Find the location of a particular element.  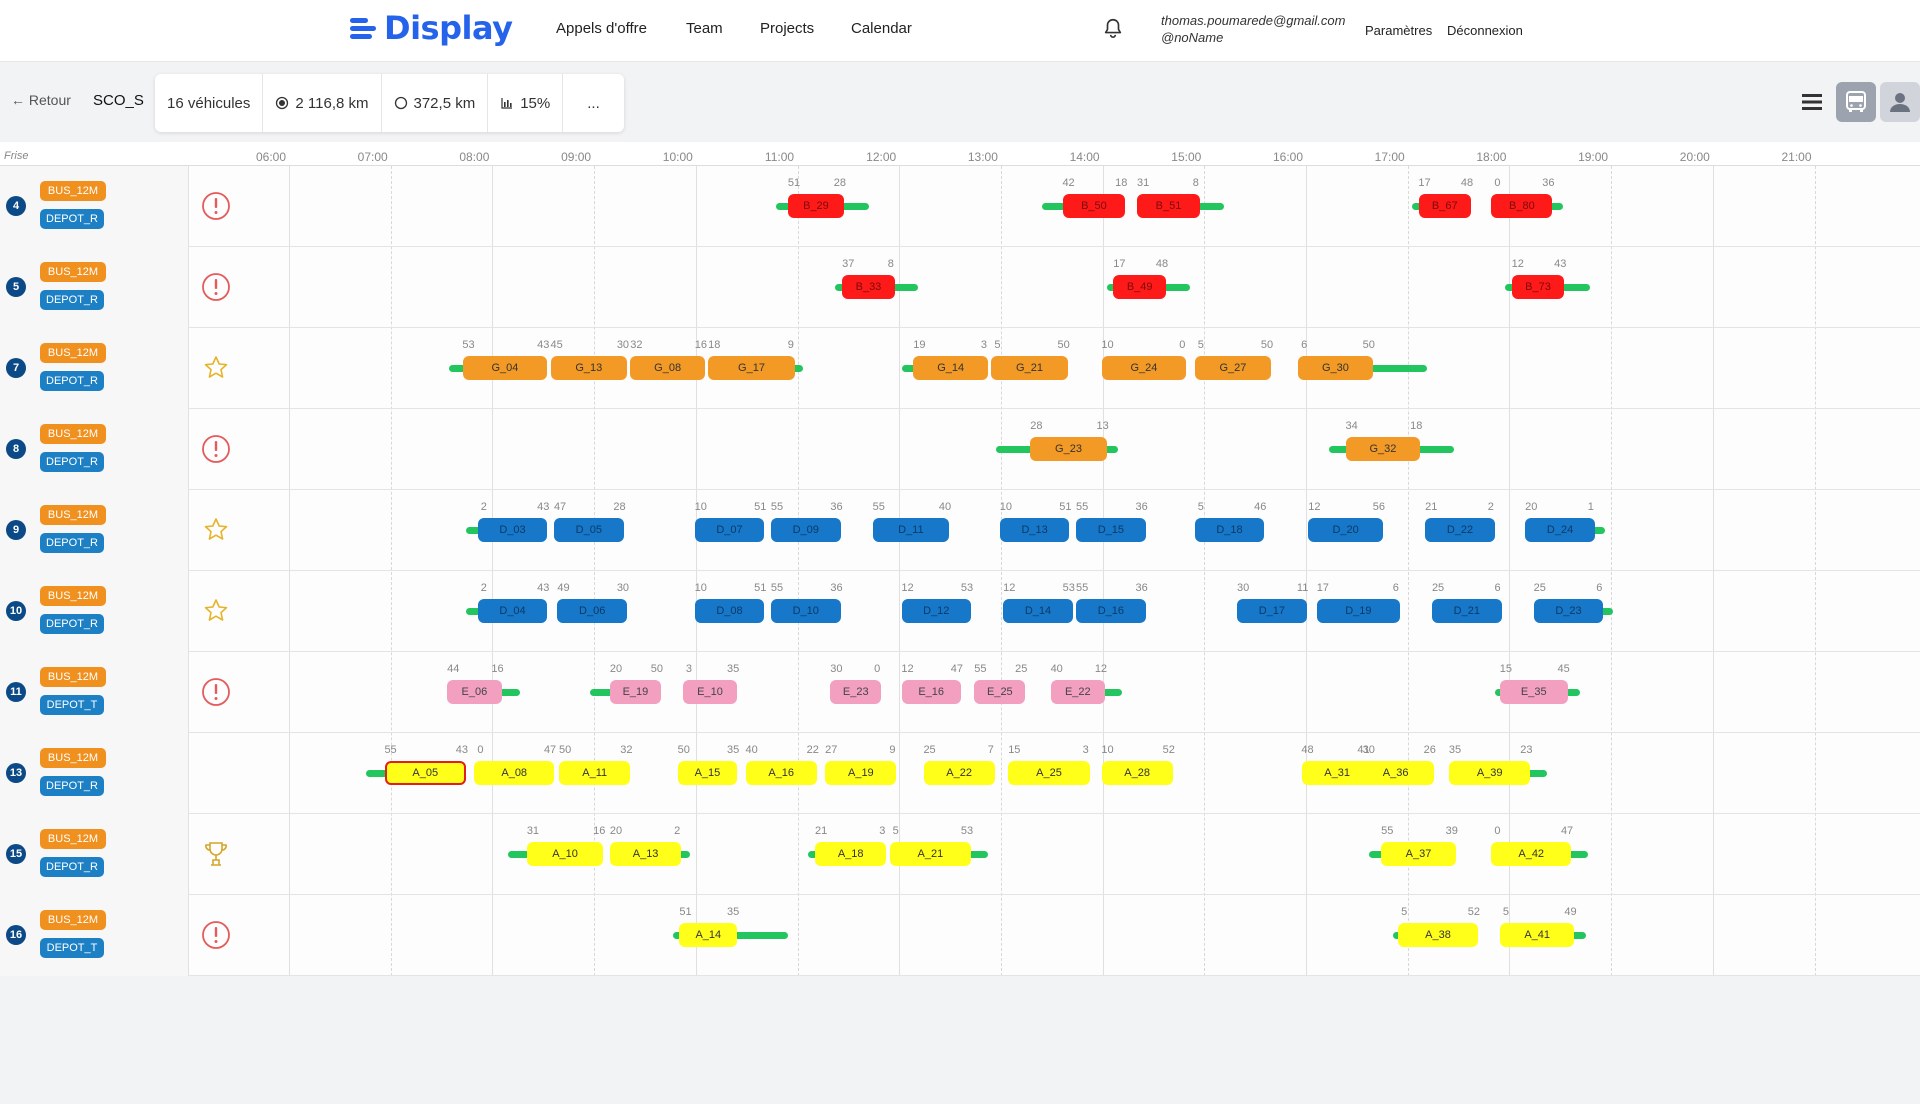

trip-block: D_03 is located at coordinates (512, 530).